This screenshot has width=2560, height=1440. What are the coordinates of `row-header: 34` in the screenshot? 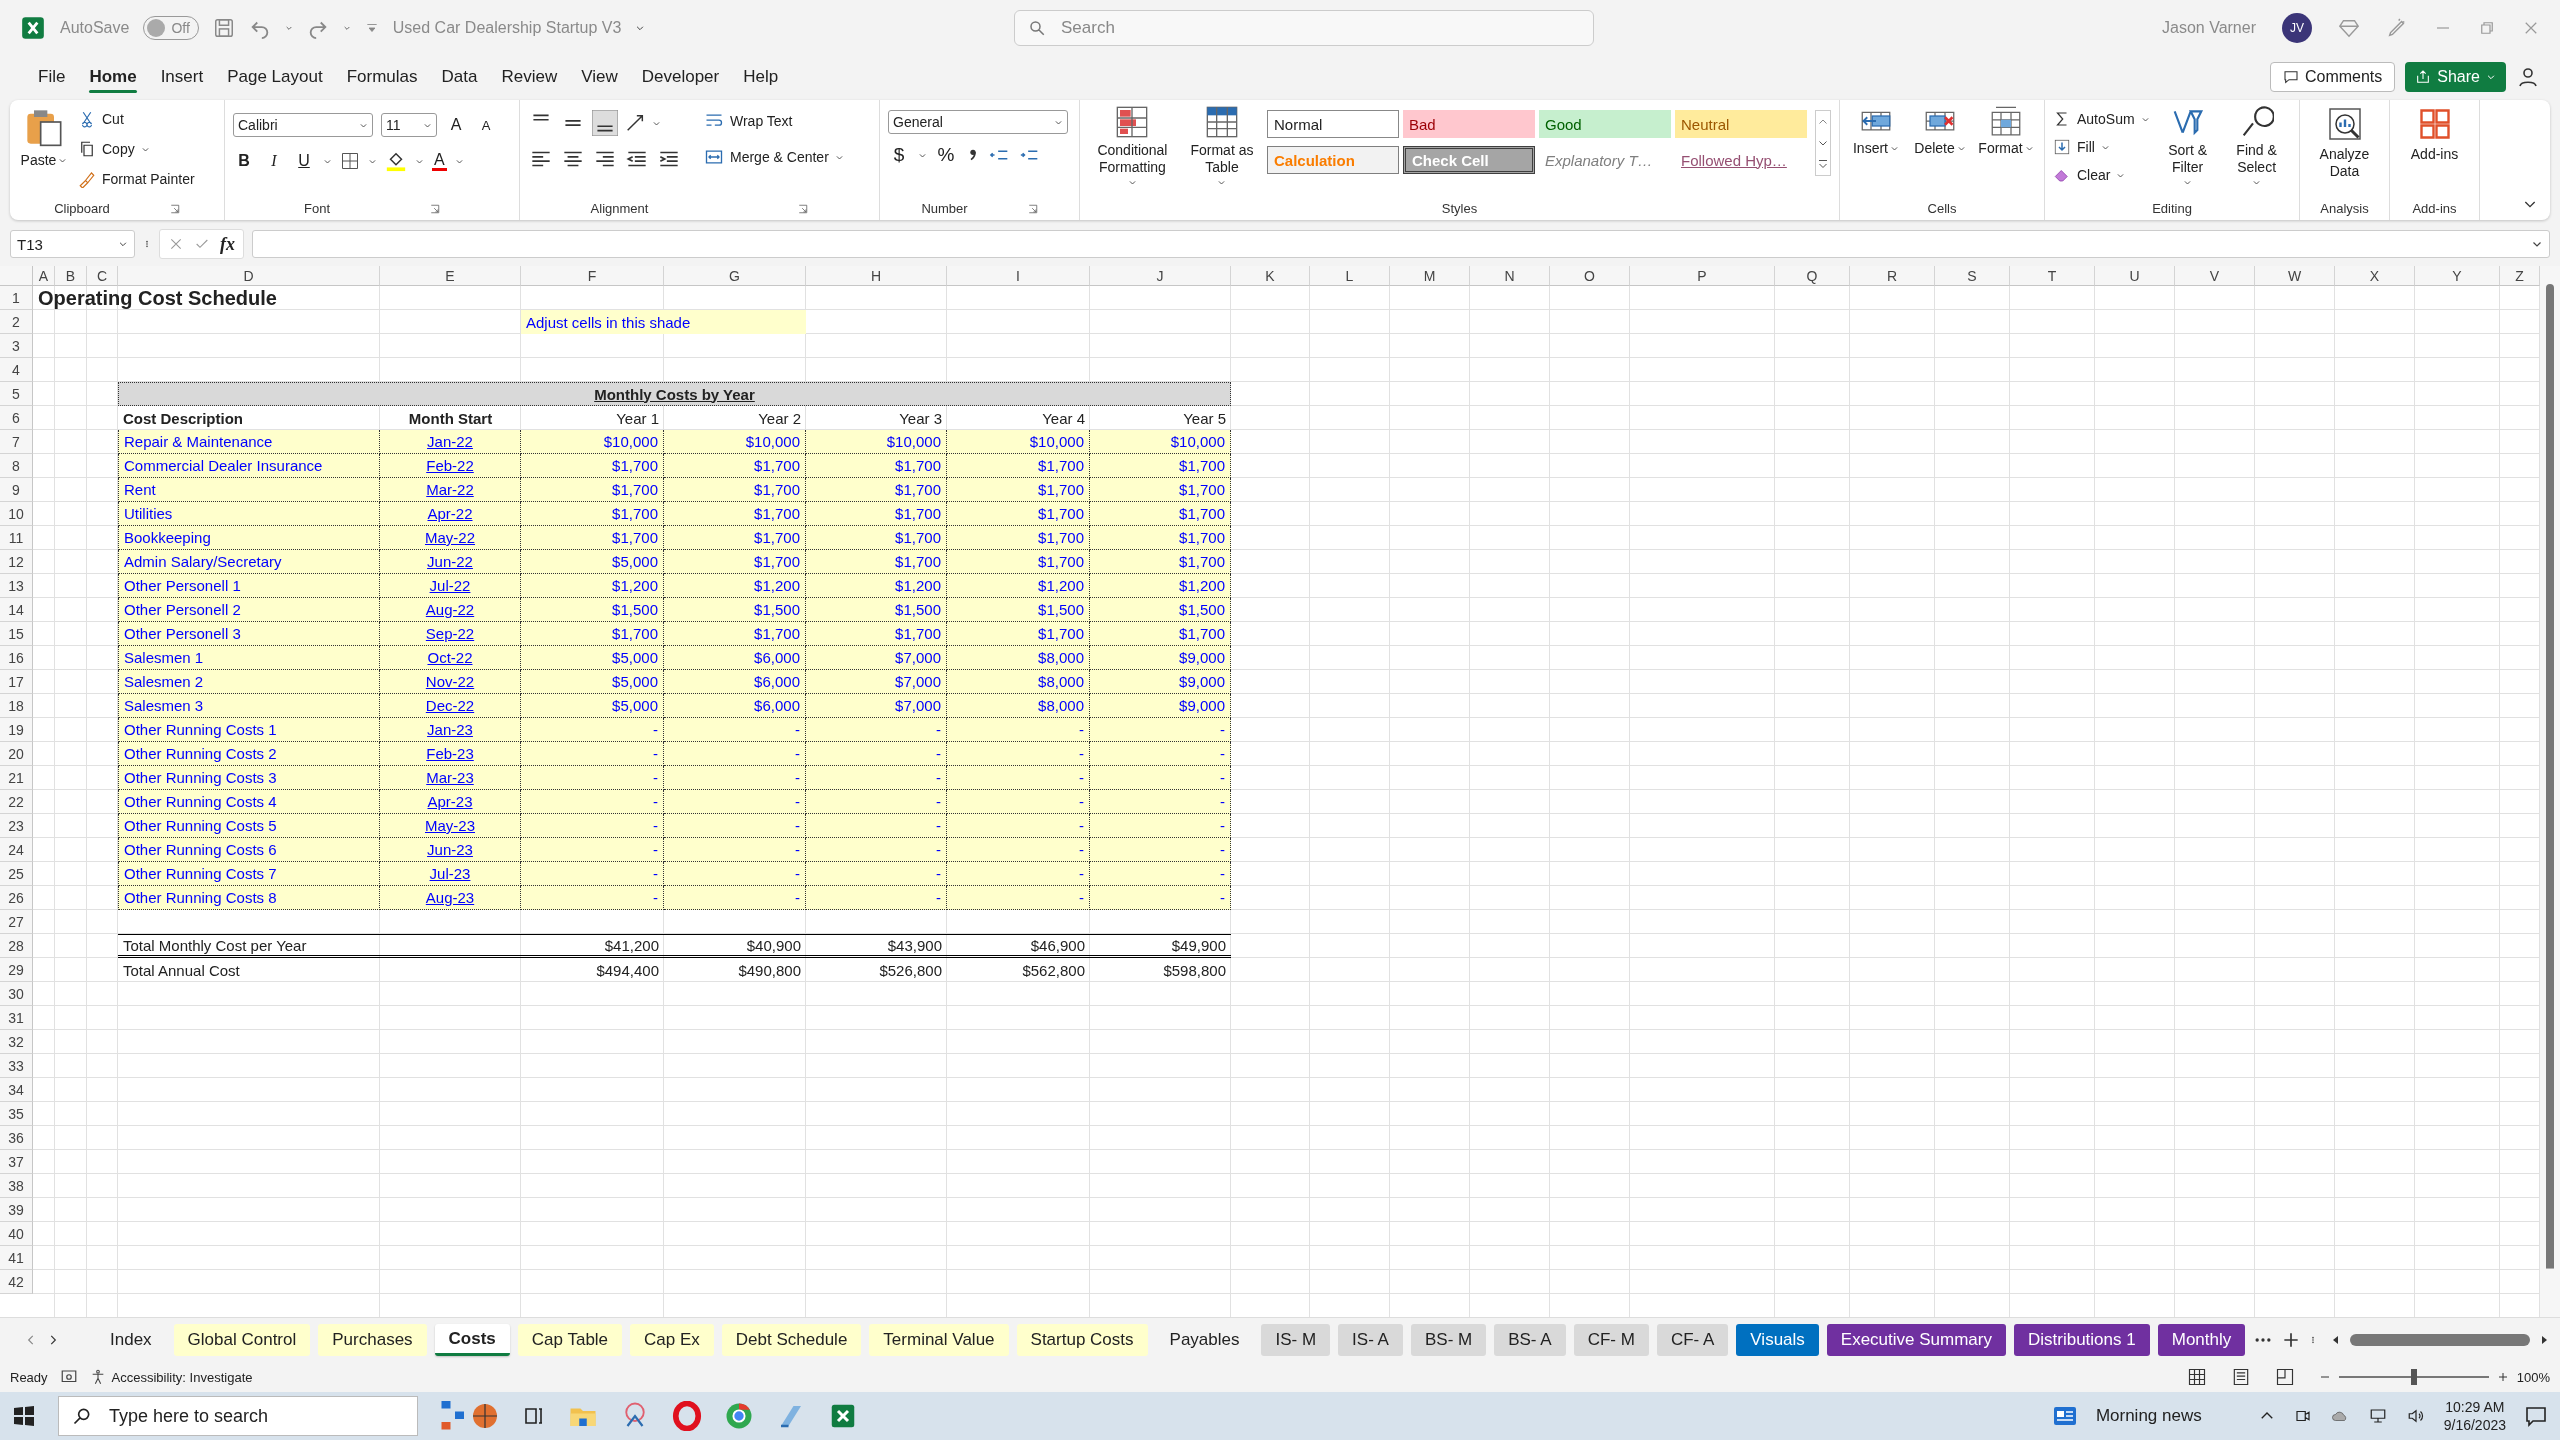 It's located at (16, 1090).